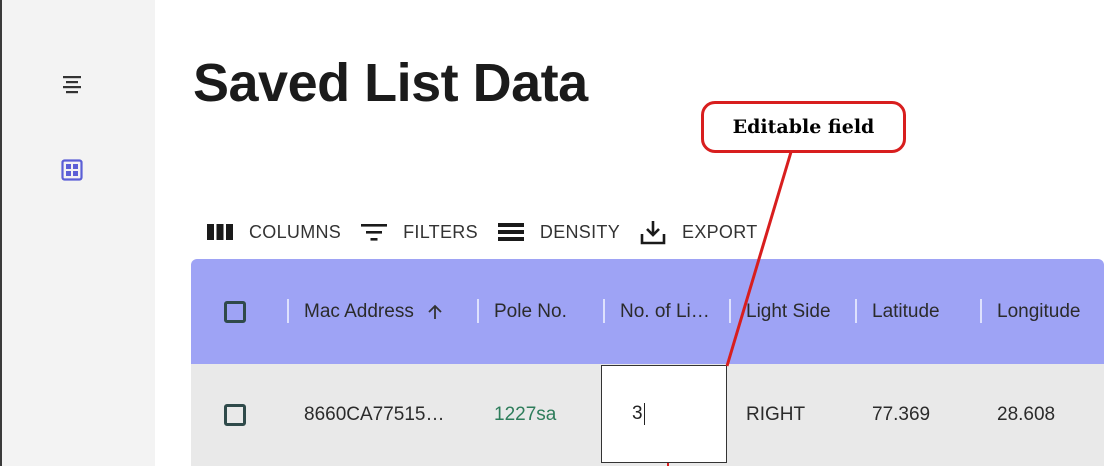 The height and width of the screenshot is (466, 1104). I want to click on grid-toolbar: COLUMNS FILTERS DENSITY EXPORT, so click(490, 232).